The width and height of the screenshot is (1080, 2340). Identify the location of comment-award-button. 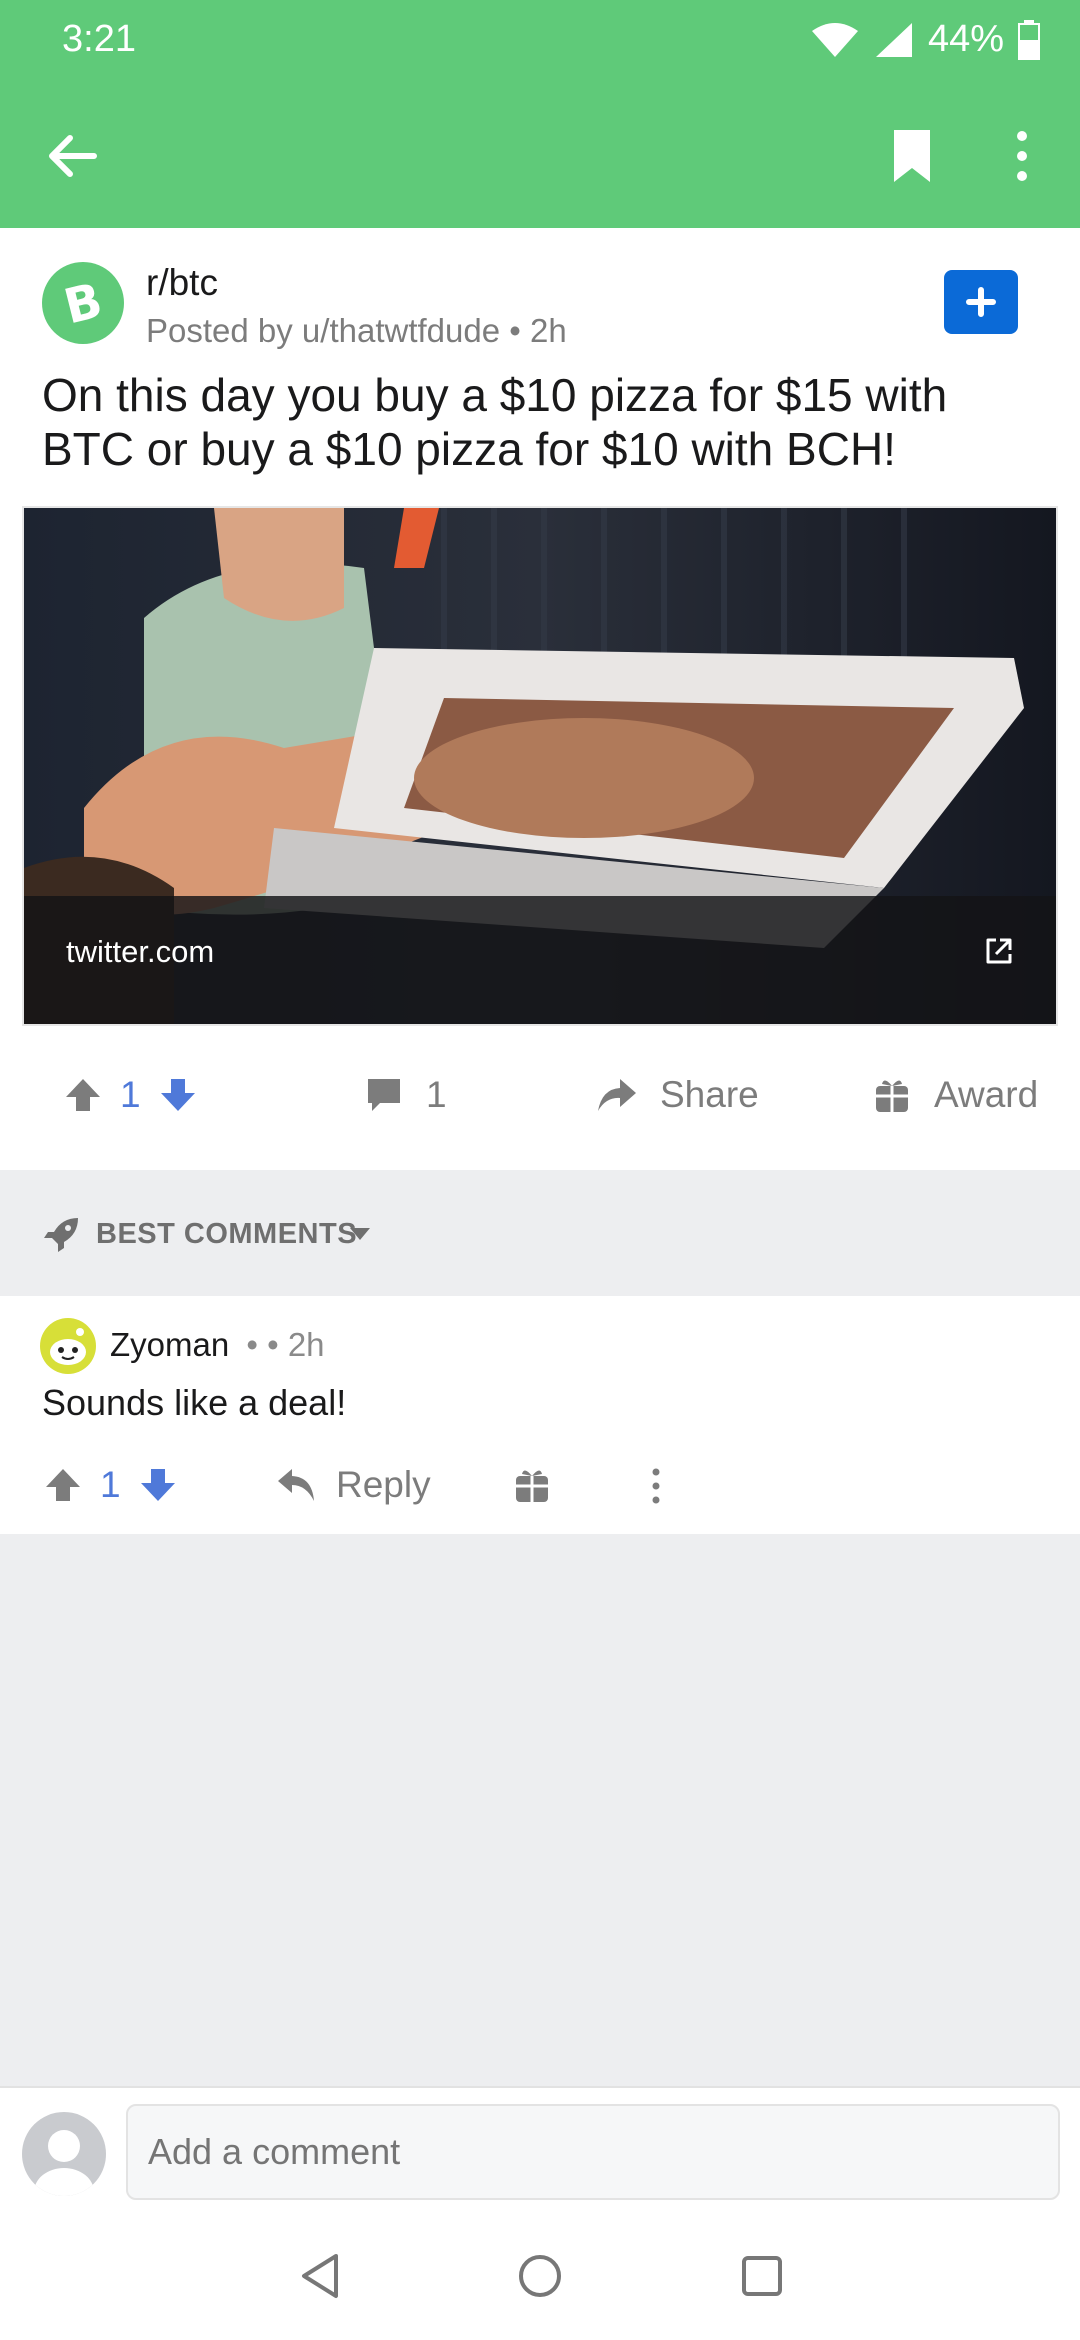
(532, 1485).